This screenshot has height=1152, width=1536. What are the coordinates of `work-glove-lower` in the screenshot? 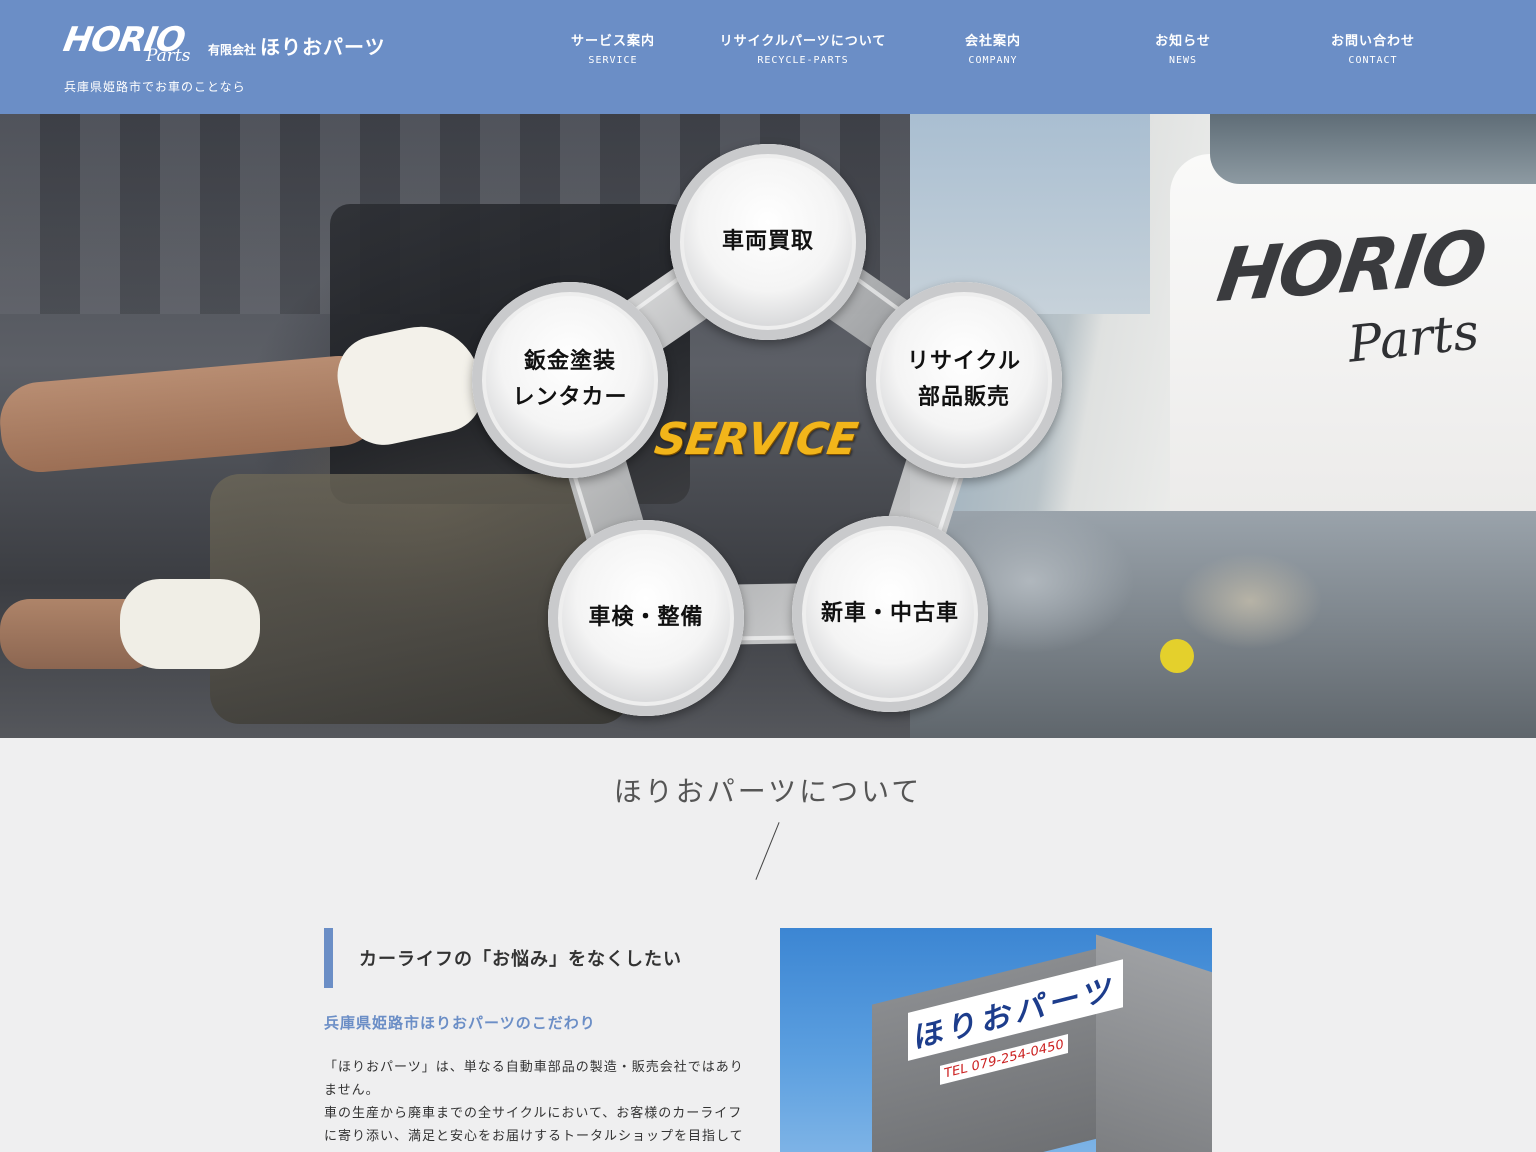 It's located at (190, 624).